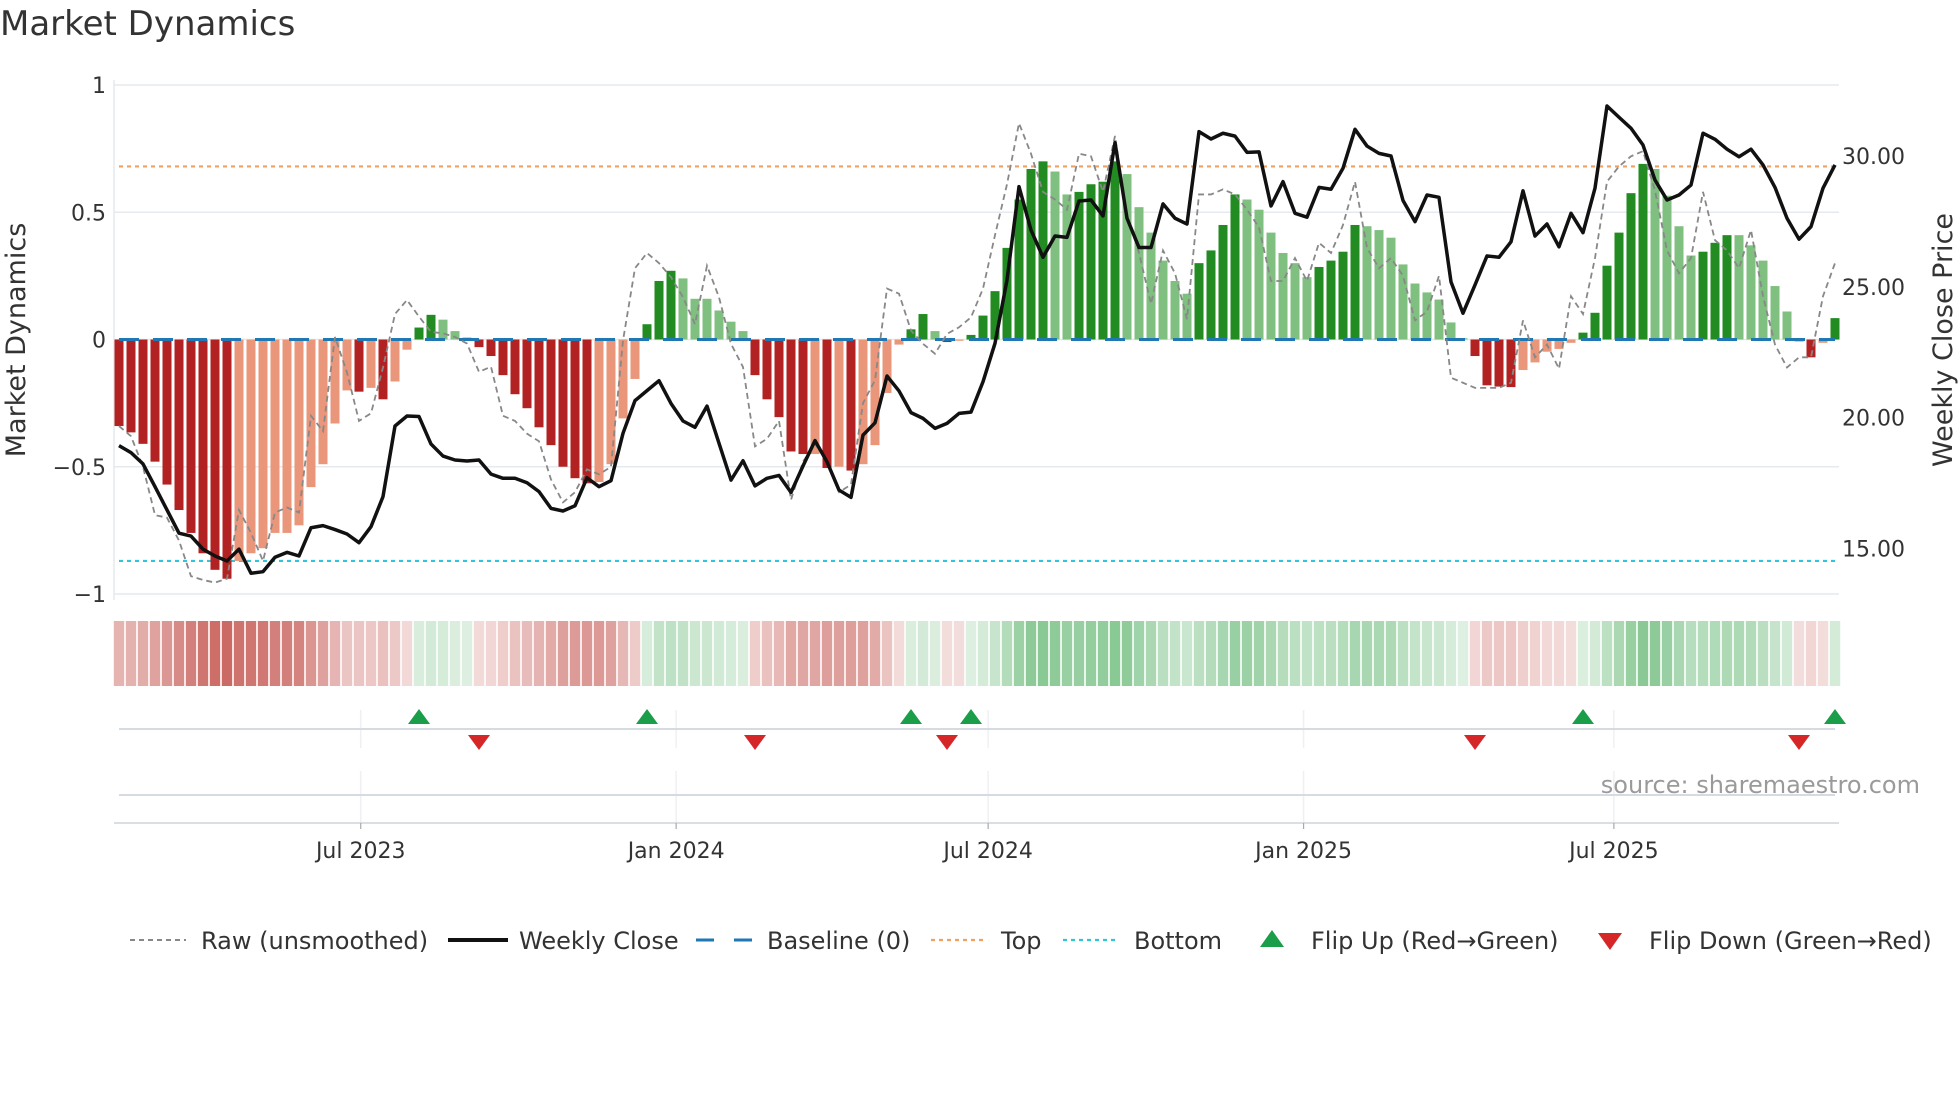  I want to click on x-tick-label: Jan 2025, so click(1302, 851).